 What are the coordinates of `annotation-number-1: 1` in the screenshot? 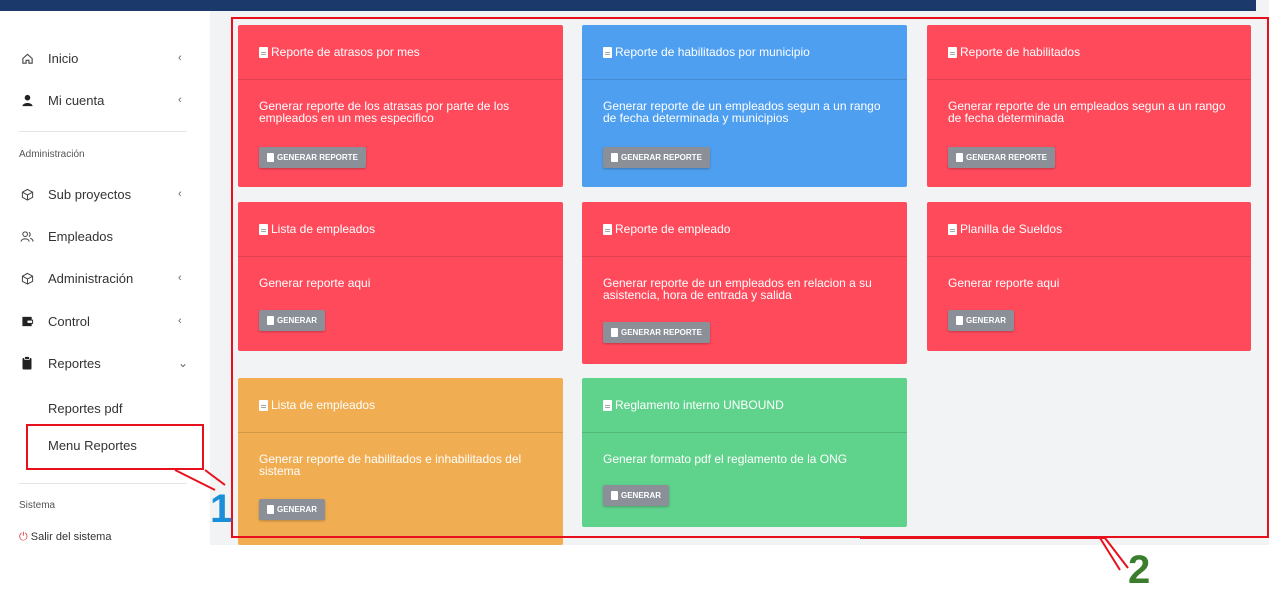 It's located at (221, 509).